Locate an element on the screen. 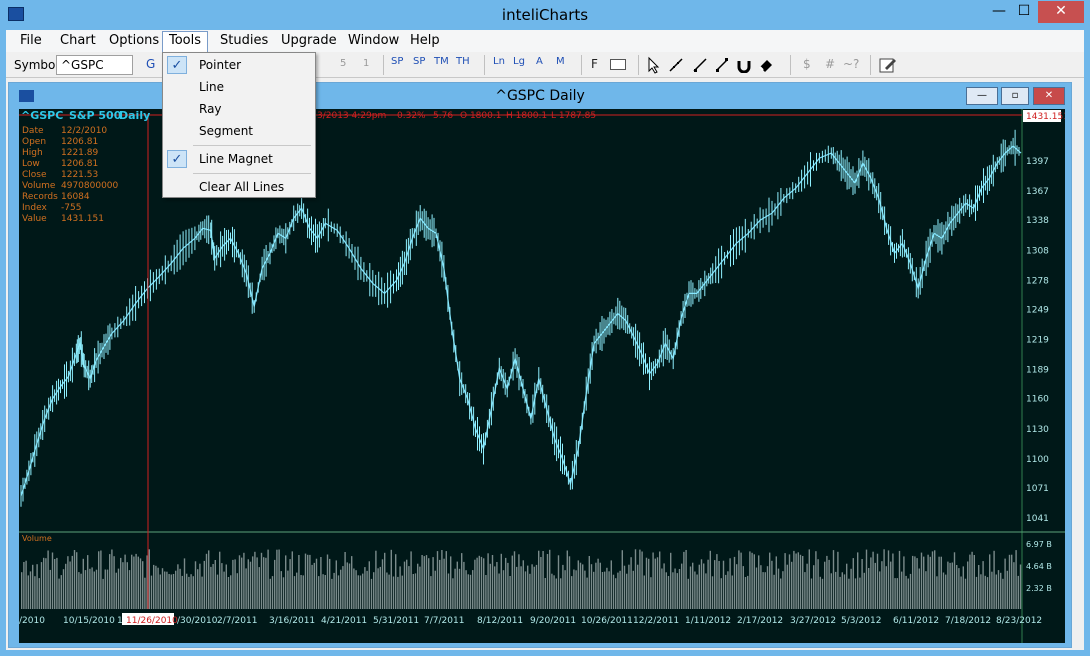 The width and height of the screenshot is (1090, 656). linear-scale-button: Ln is located at coordinates (499, 61).